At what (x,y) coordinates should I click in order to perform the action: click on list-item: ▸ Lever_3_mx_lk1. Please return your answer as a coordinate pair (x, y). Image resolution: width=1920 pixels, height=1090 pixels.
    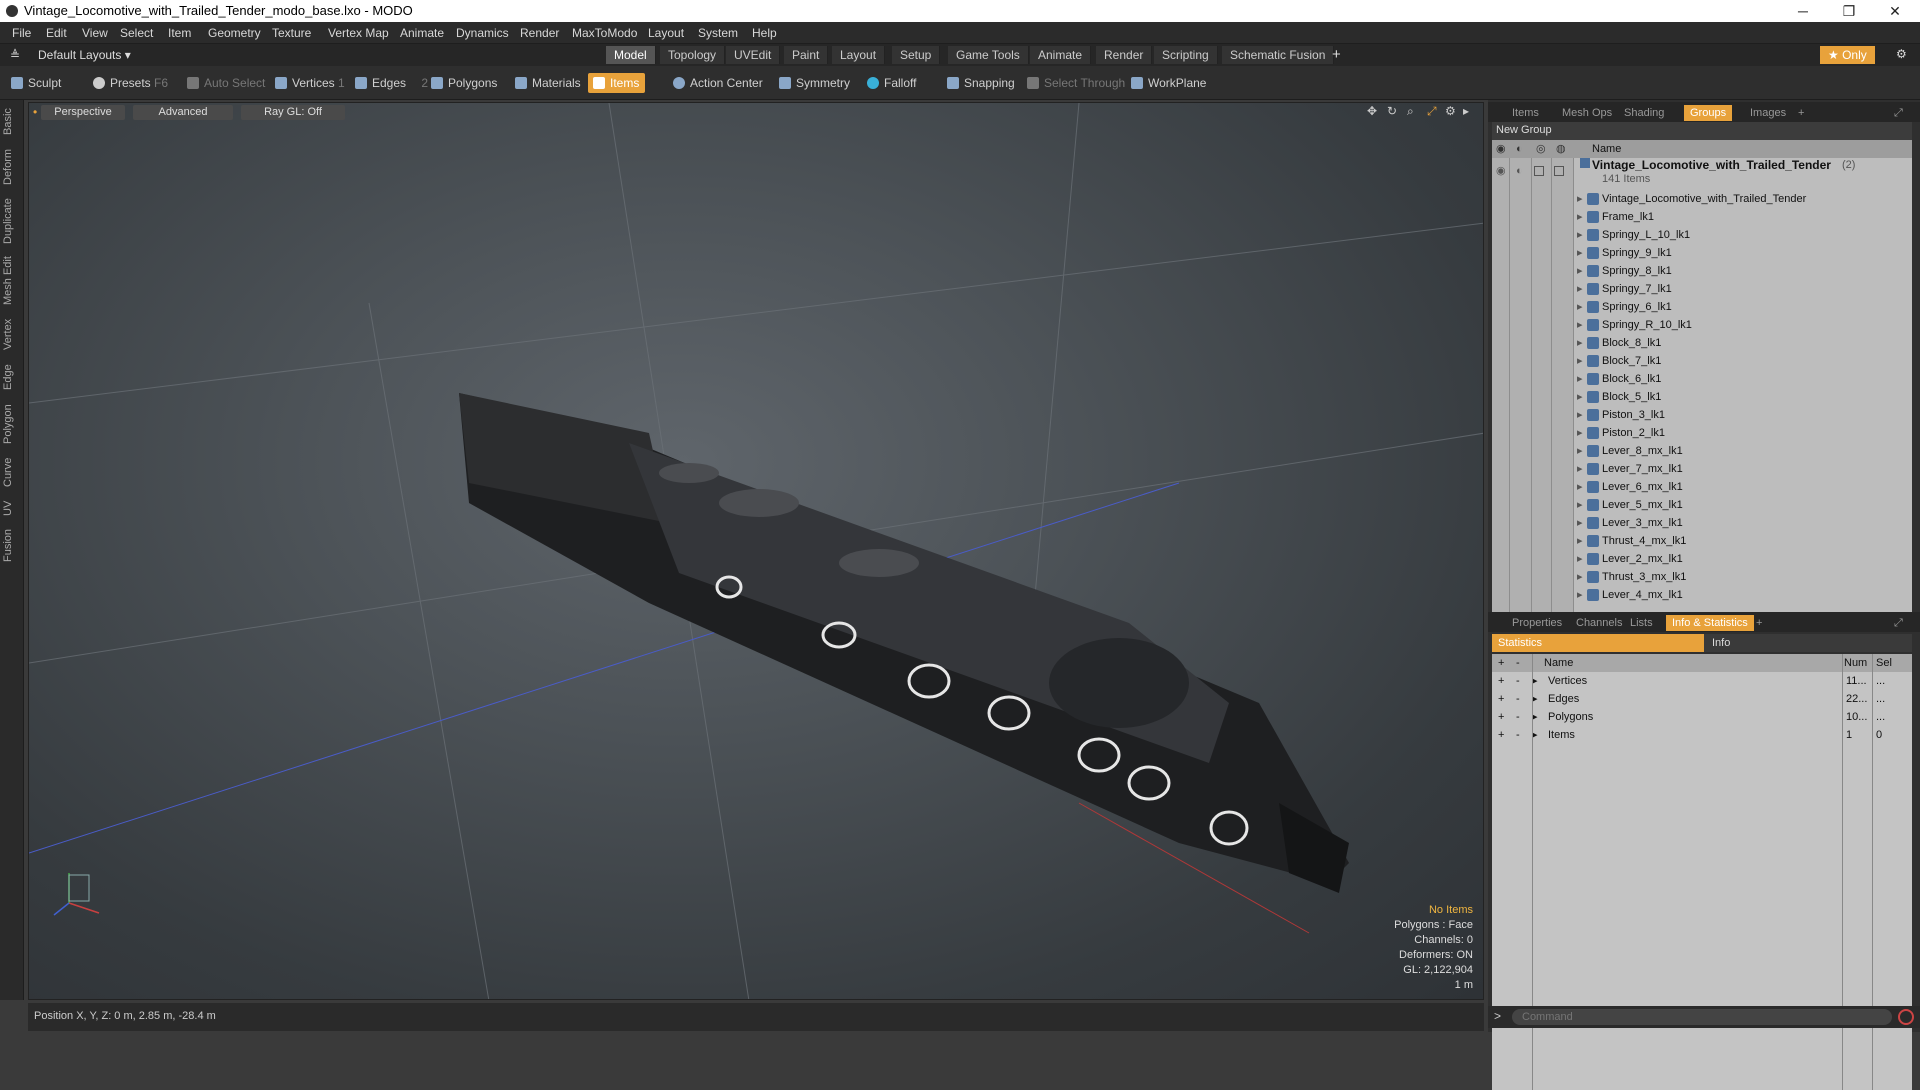
    Looking at the image, I should click on (1702, 523).